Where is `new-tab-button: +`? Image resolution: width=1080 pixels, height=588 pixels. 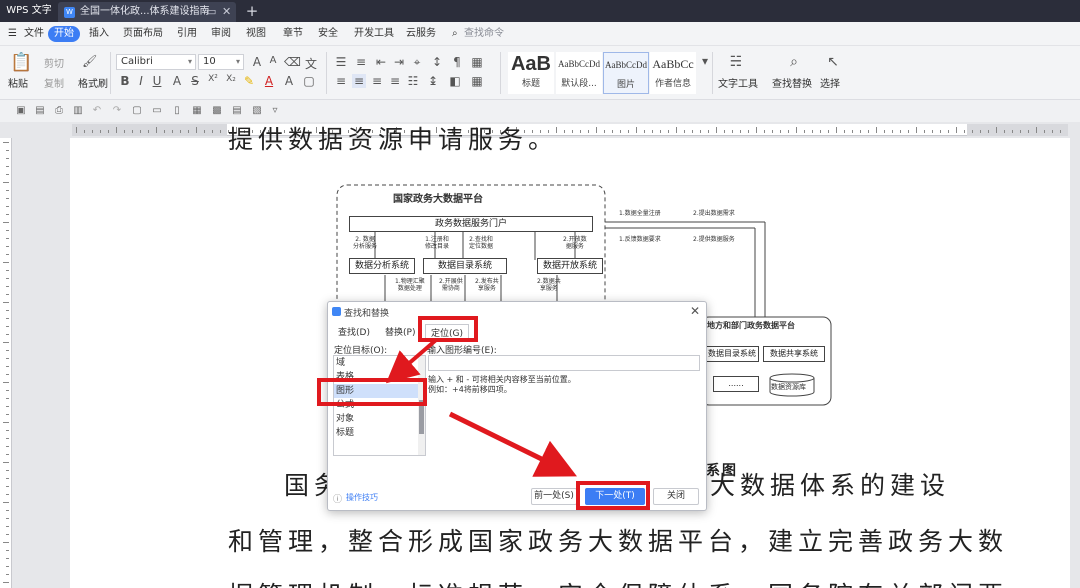
new-tab-button: + is located at coordinates (252, 11).